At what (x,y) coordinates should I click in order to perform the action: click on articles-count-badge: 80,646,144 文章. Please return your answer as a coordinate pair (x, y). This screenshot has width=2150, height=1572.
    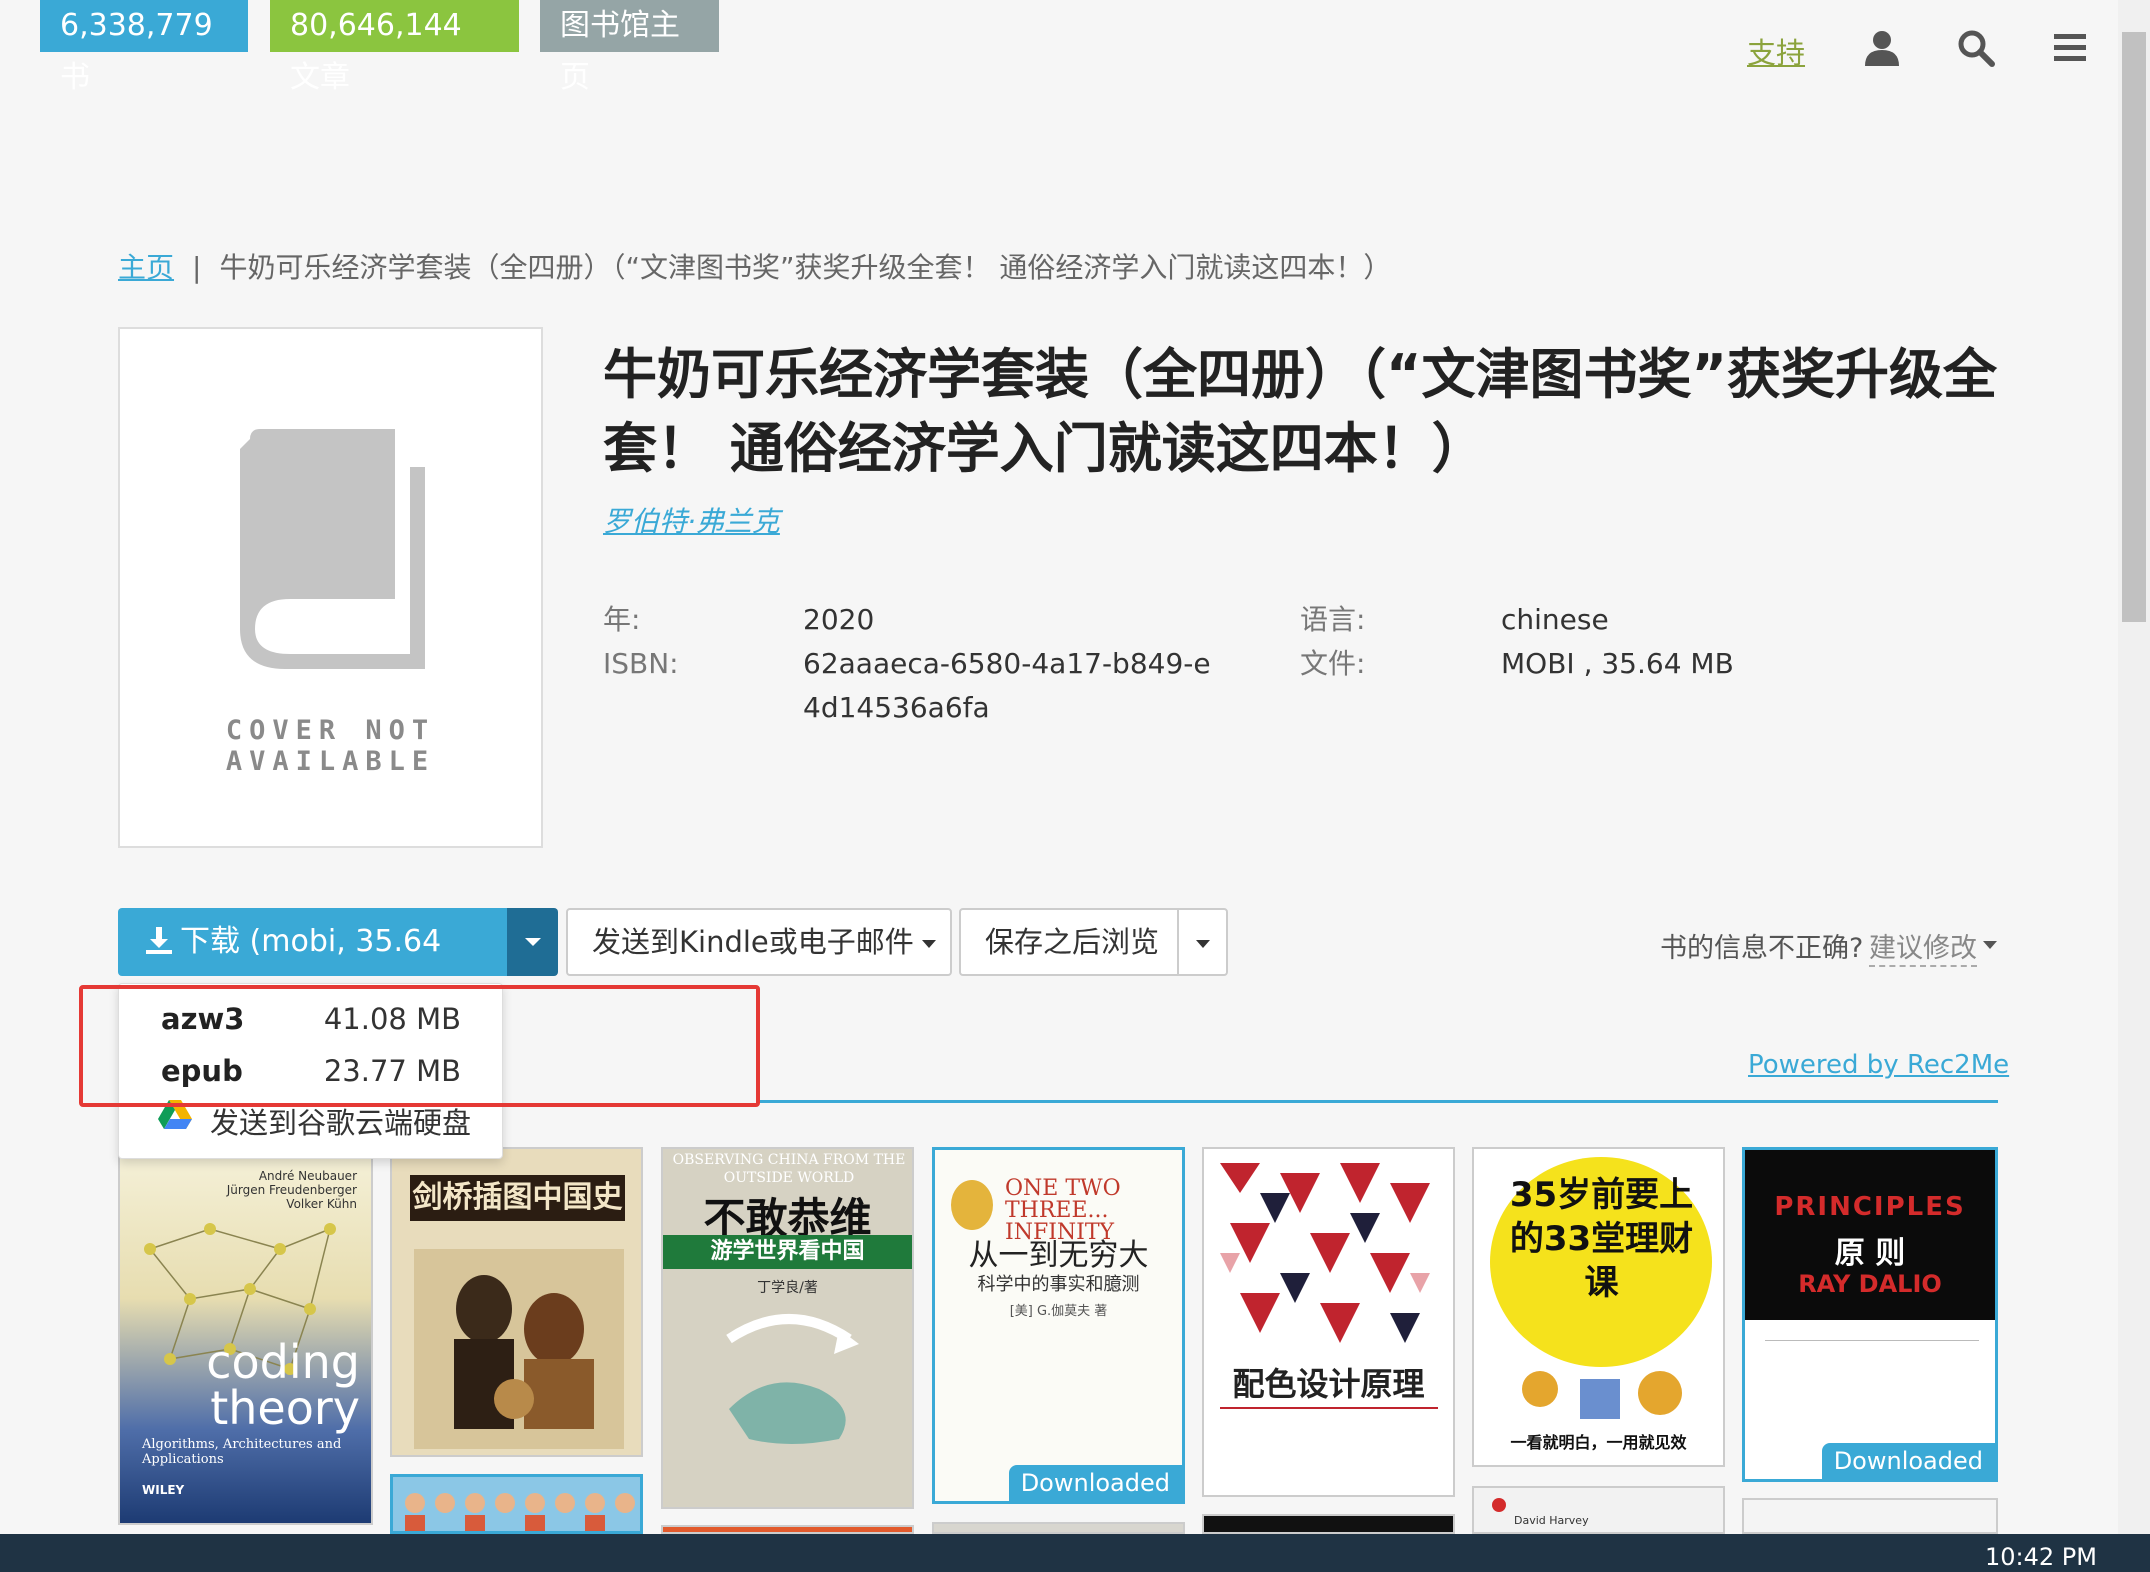
    Looking at the image, I should click on (394, 47).